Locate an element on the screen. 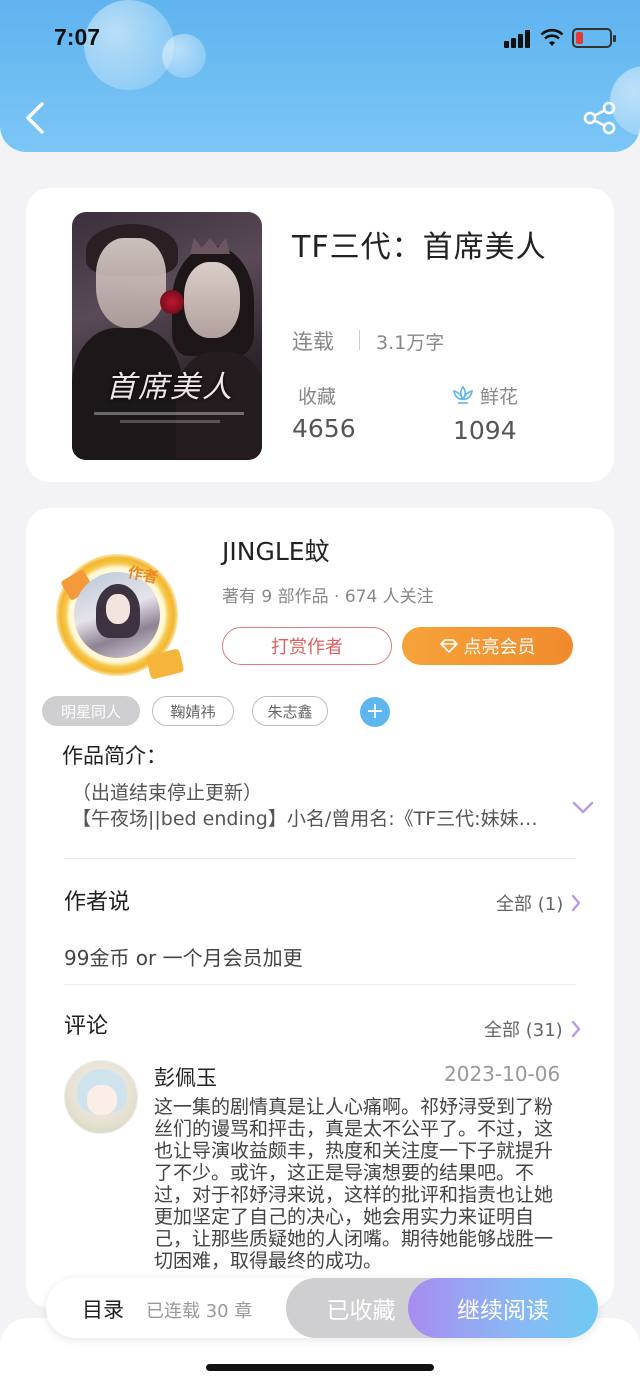 Image resolution: width=640 pixels, height=1385 pixels. tag-item: 鞠婧祎 is located at coordinates (193, 711).